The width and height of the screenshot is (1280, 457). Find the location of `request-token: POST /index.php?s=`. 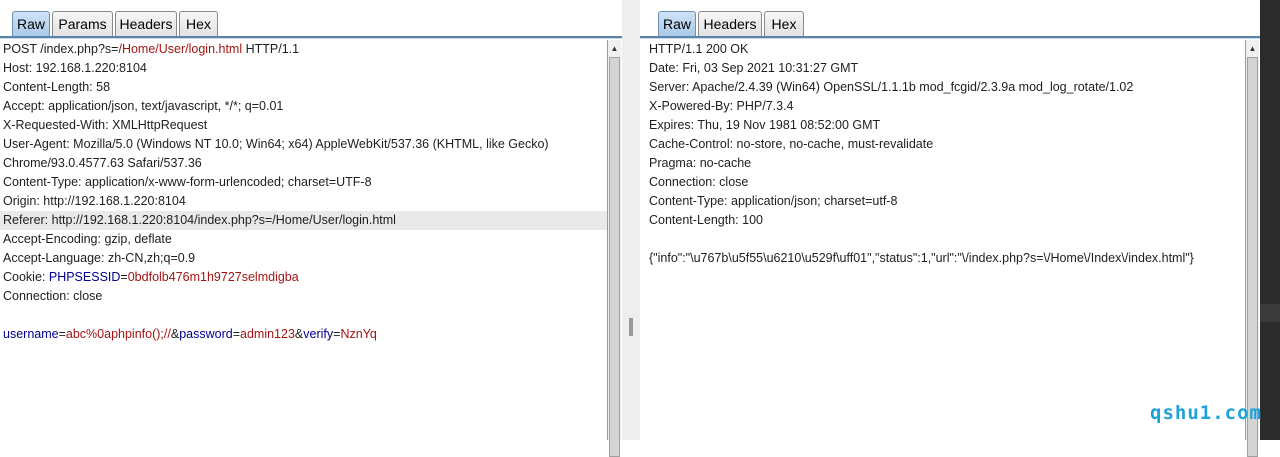

request-token: POST /index.php?s= is located at coordinates (61, 49).